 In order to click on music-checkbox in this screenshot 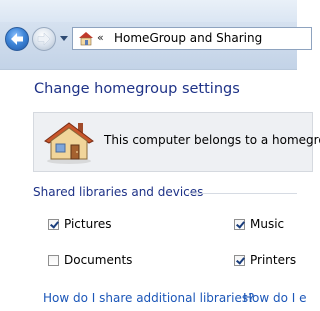, I will do `click(239, 224)`.